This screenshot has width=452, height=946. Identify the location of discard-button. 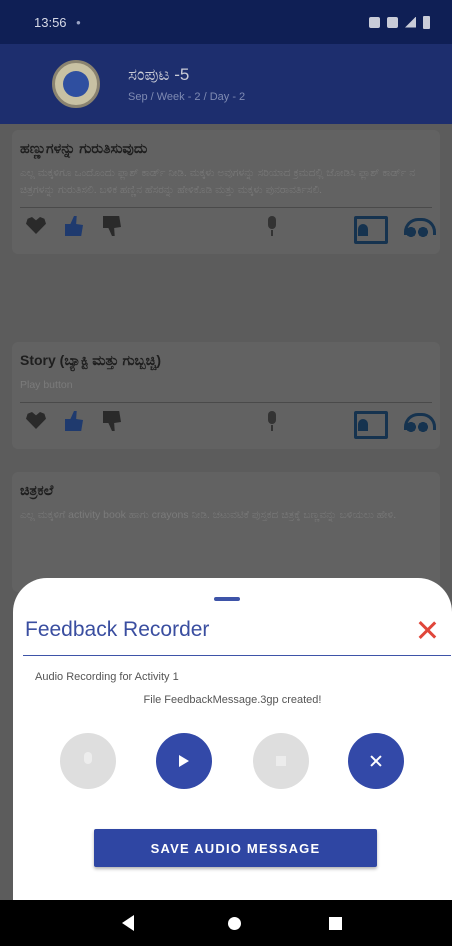
(376, 761).